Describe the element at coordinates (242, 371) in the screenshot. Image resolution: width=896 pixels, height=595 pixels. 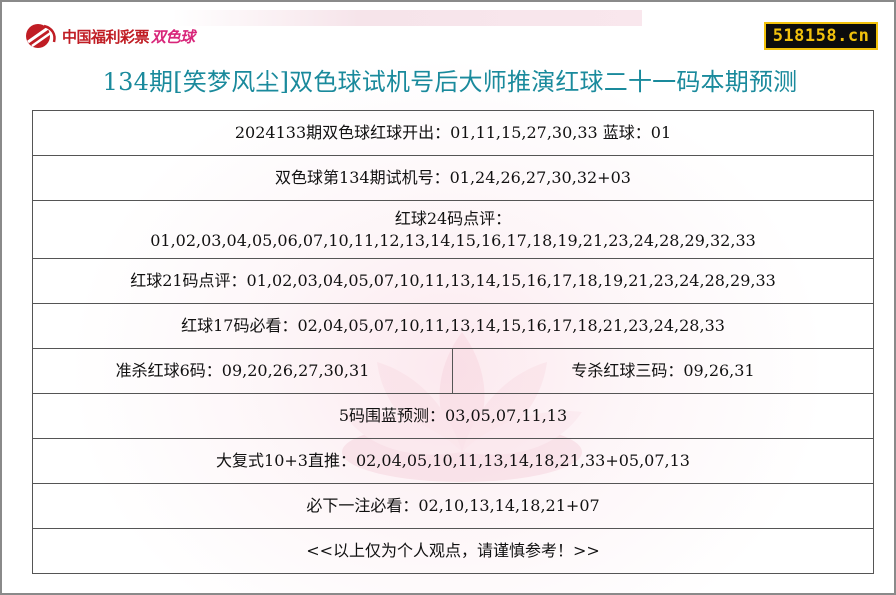
I see `kill6-cell: 准杀红球6码：09,20,26,27,30,31` at that location.